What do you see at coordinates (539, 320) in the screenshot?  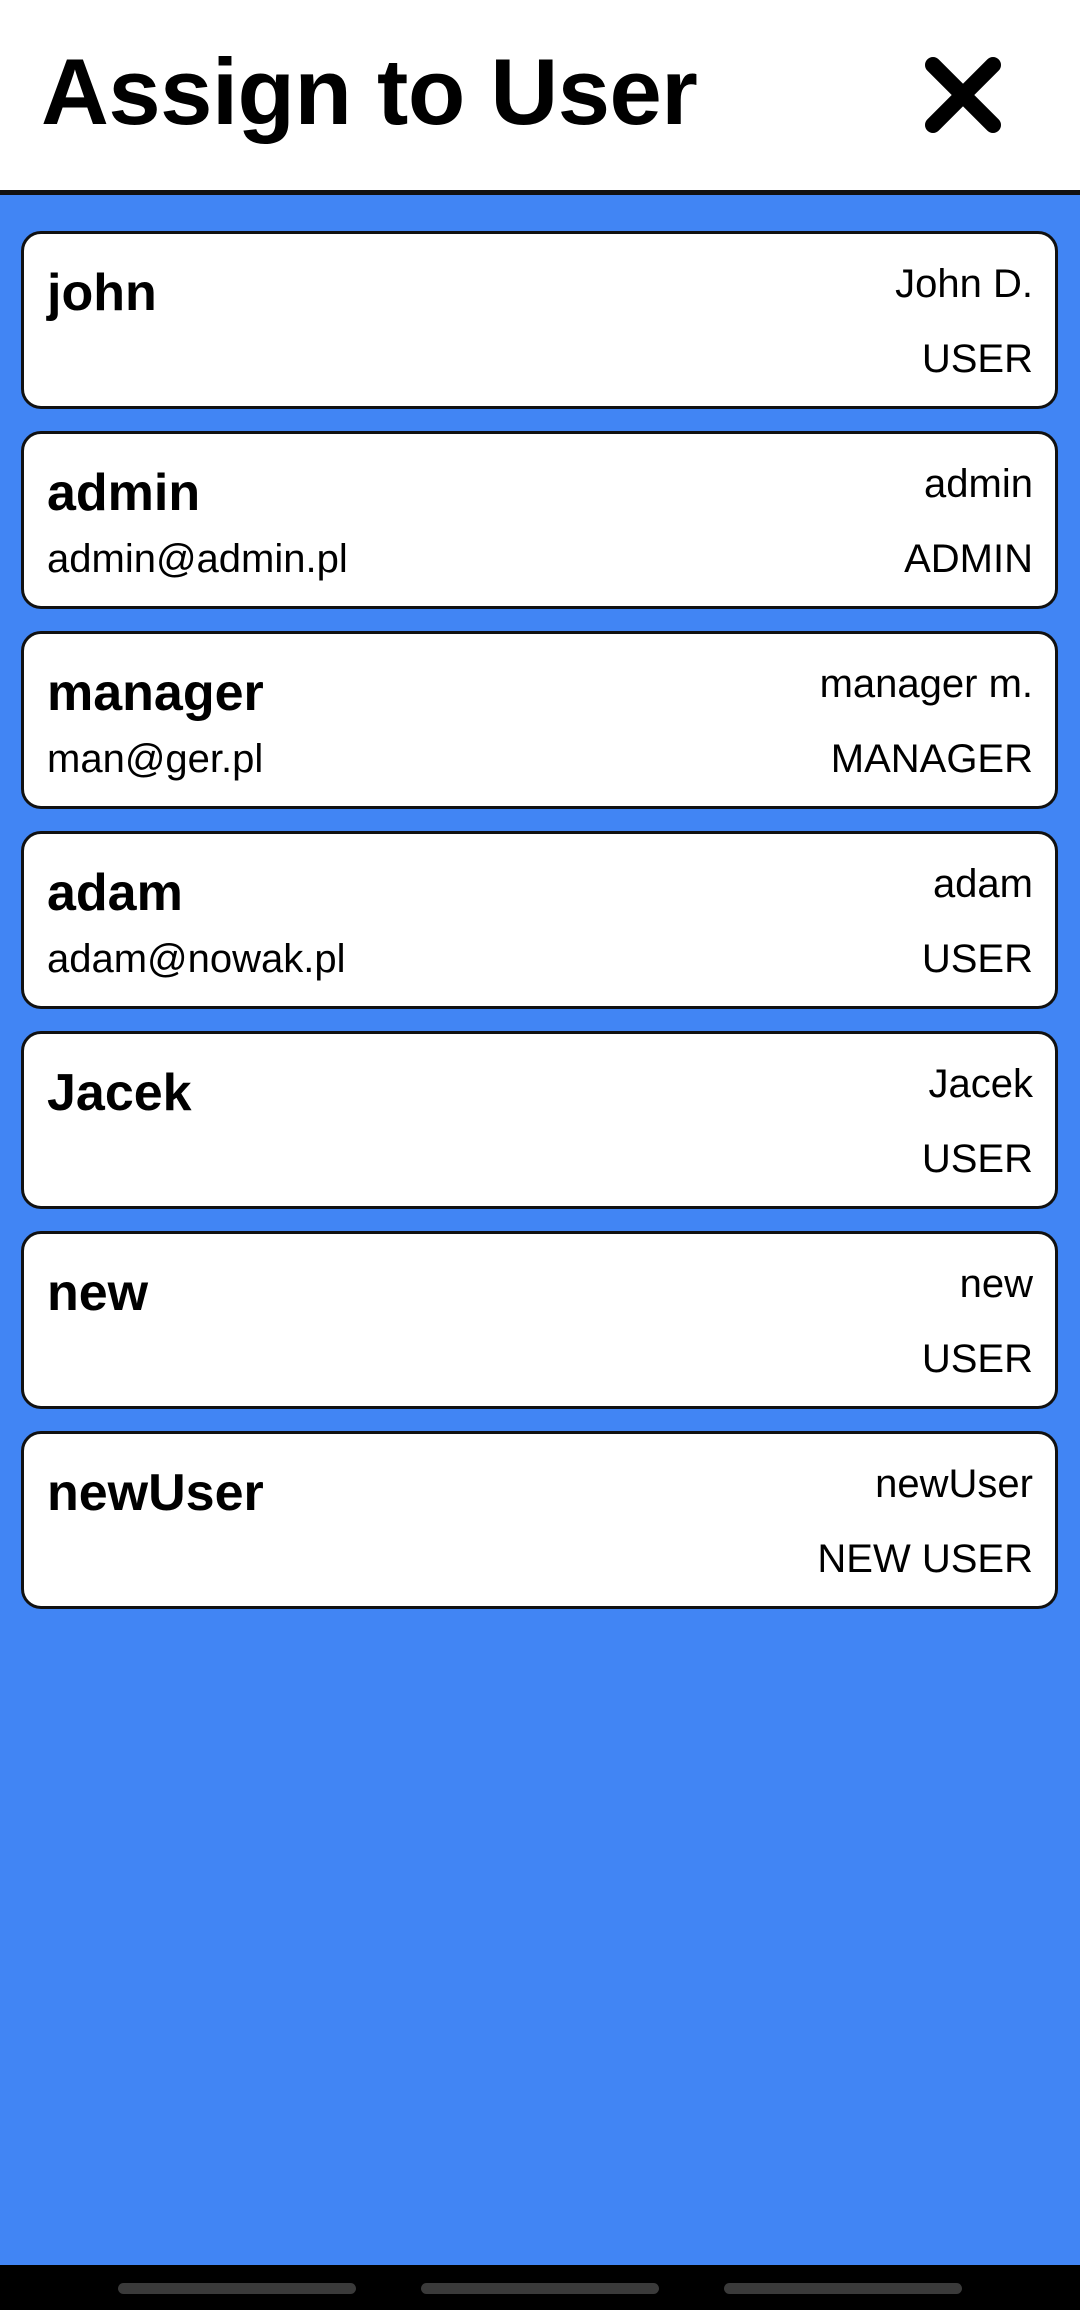 I see `user-card-john: john John D. USER` at bounding box center [539, 320].